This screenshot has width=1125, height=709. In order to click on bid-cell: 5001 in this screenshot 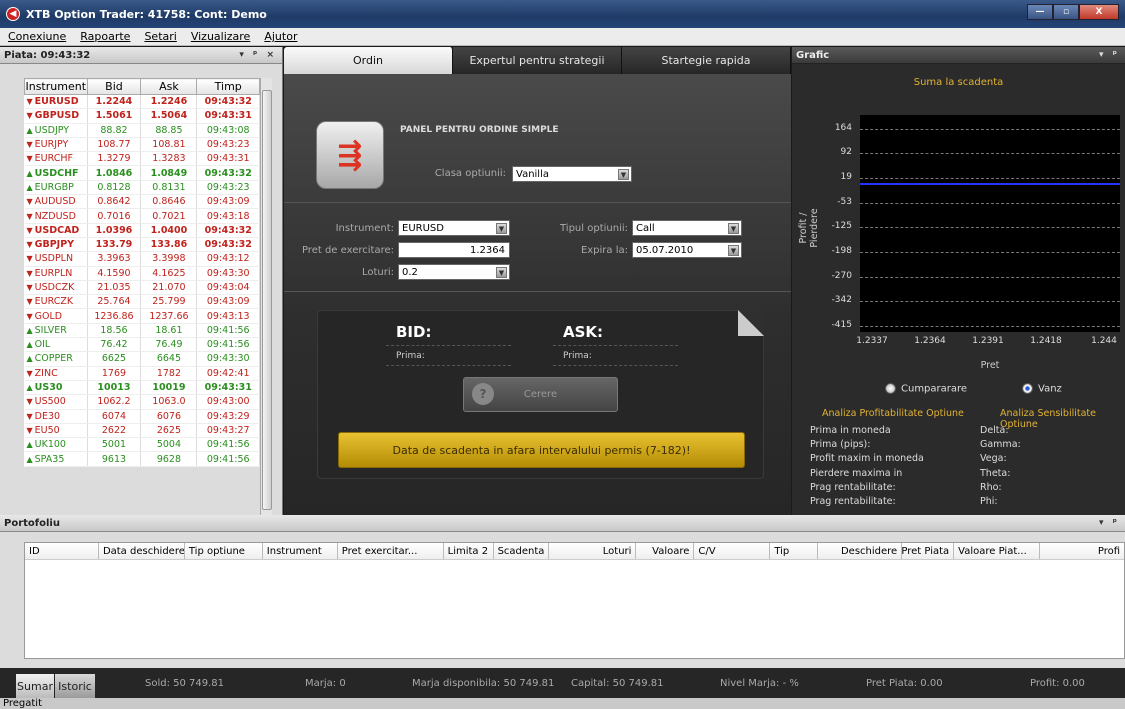, I will do `click(114, 445)`.